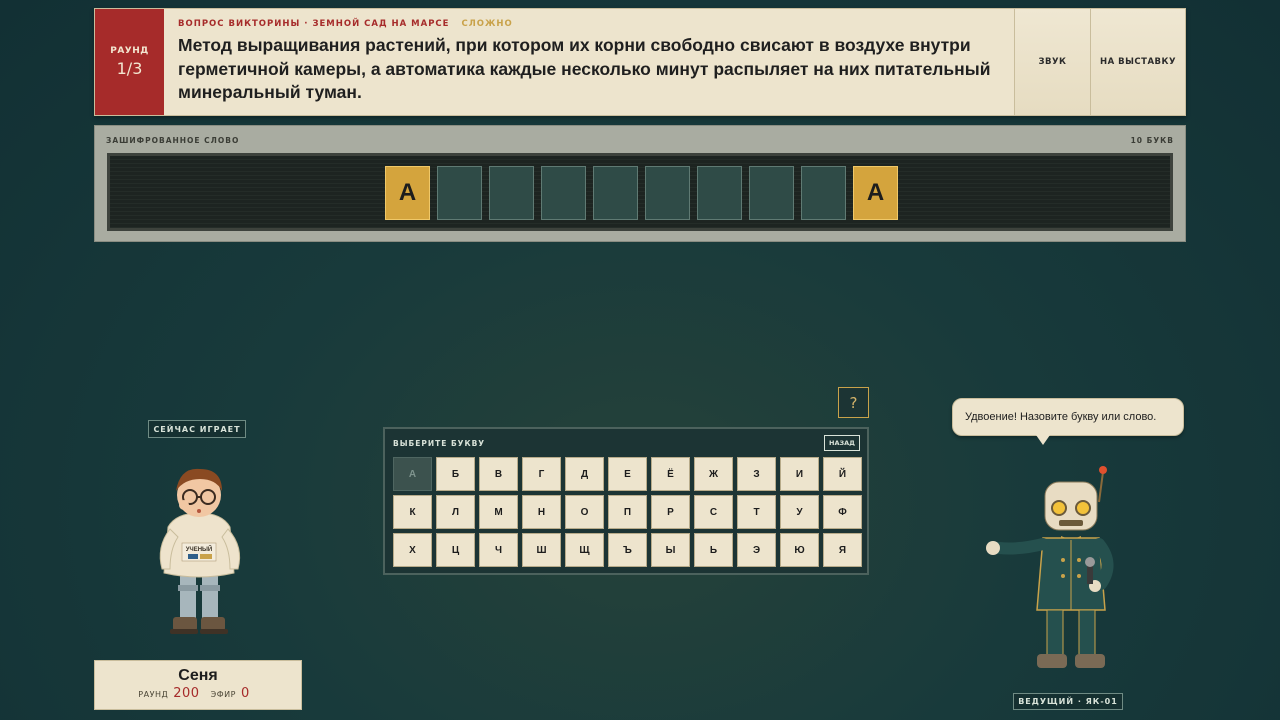 The image size is (1280, 720). Describe the element at coordinates (455, 550) in the screenshot. I see `letter-key: Ц` at that location.